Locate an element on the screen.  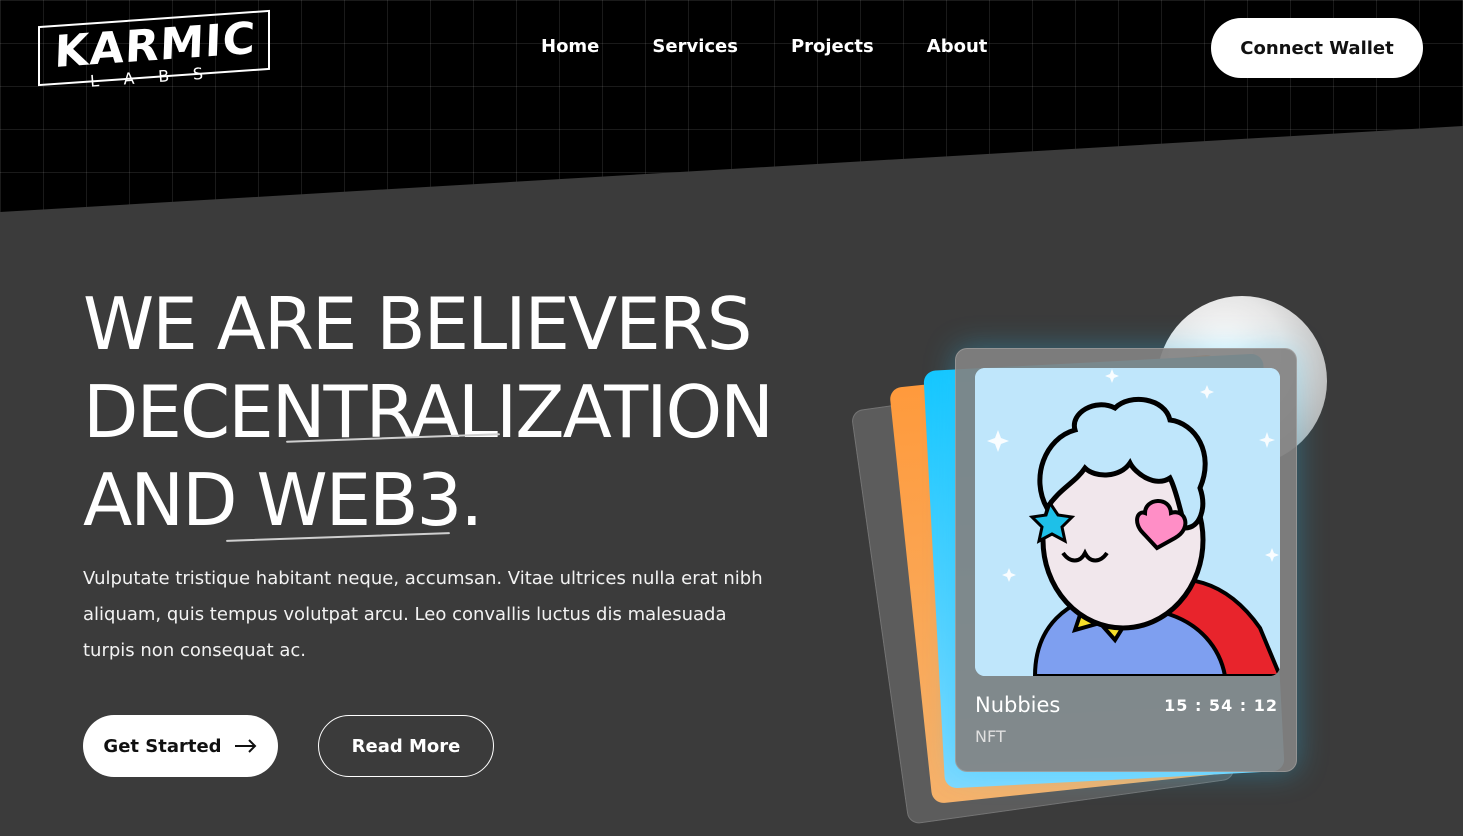
get-started-button: Get Started is located at coordinates (180, 746).